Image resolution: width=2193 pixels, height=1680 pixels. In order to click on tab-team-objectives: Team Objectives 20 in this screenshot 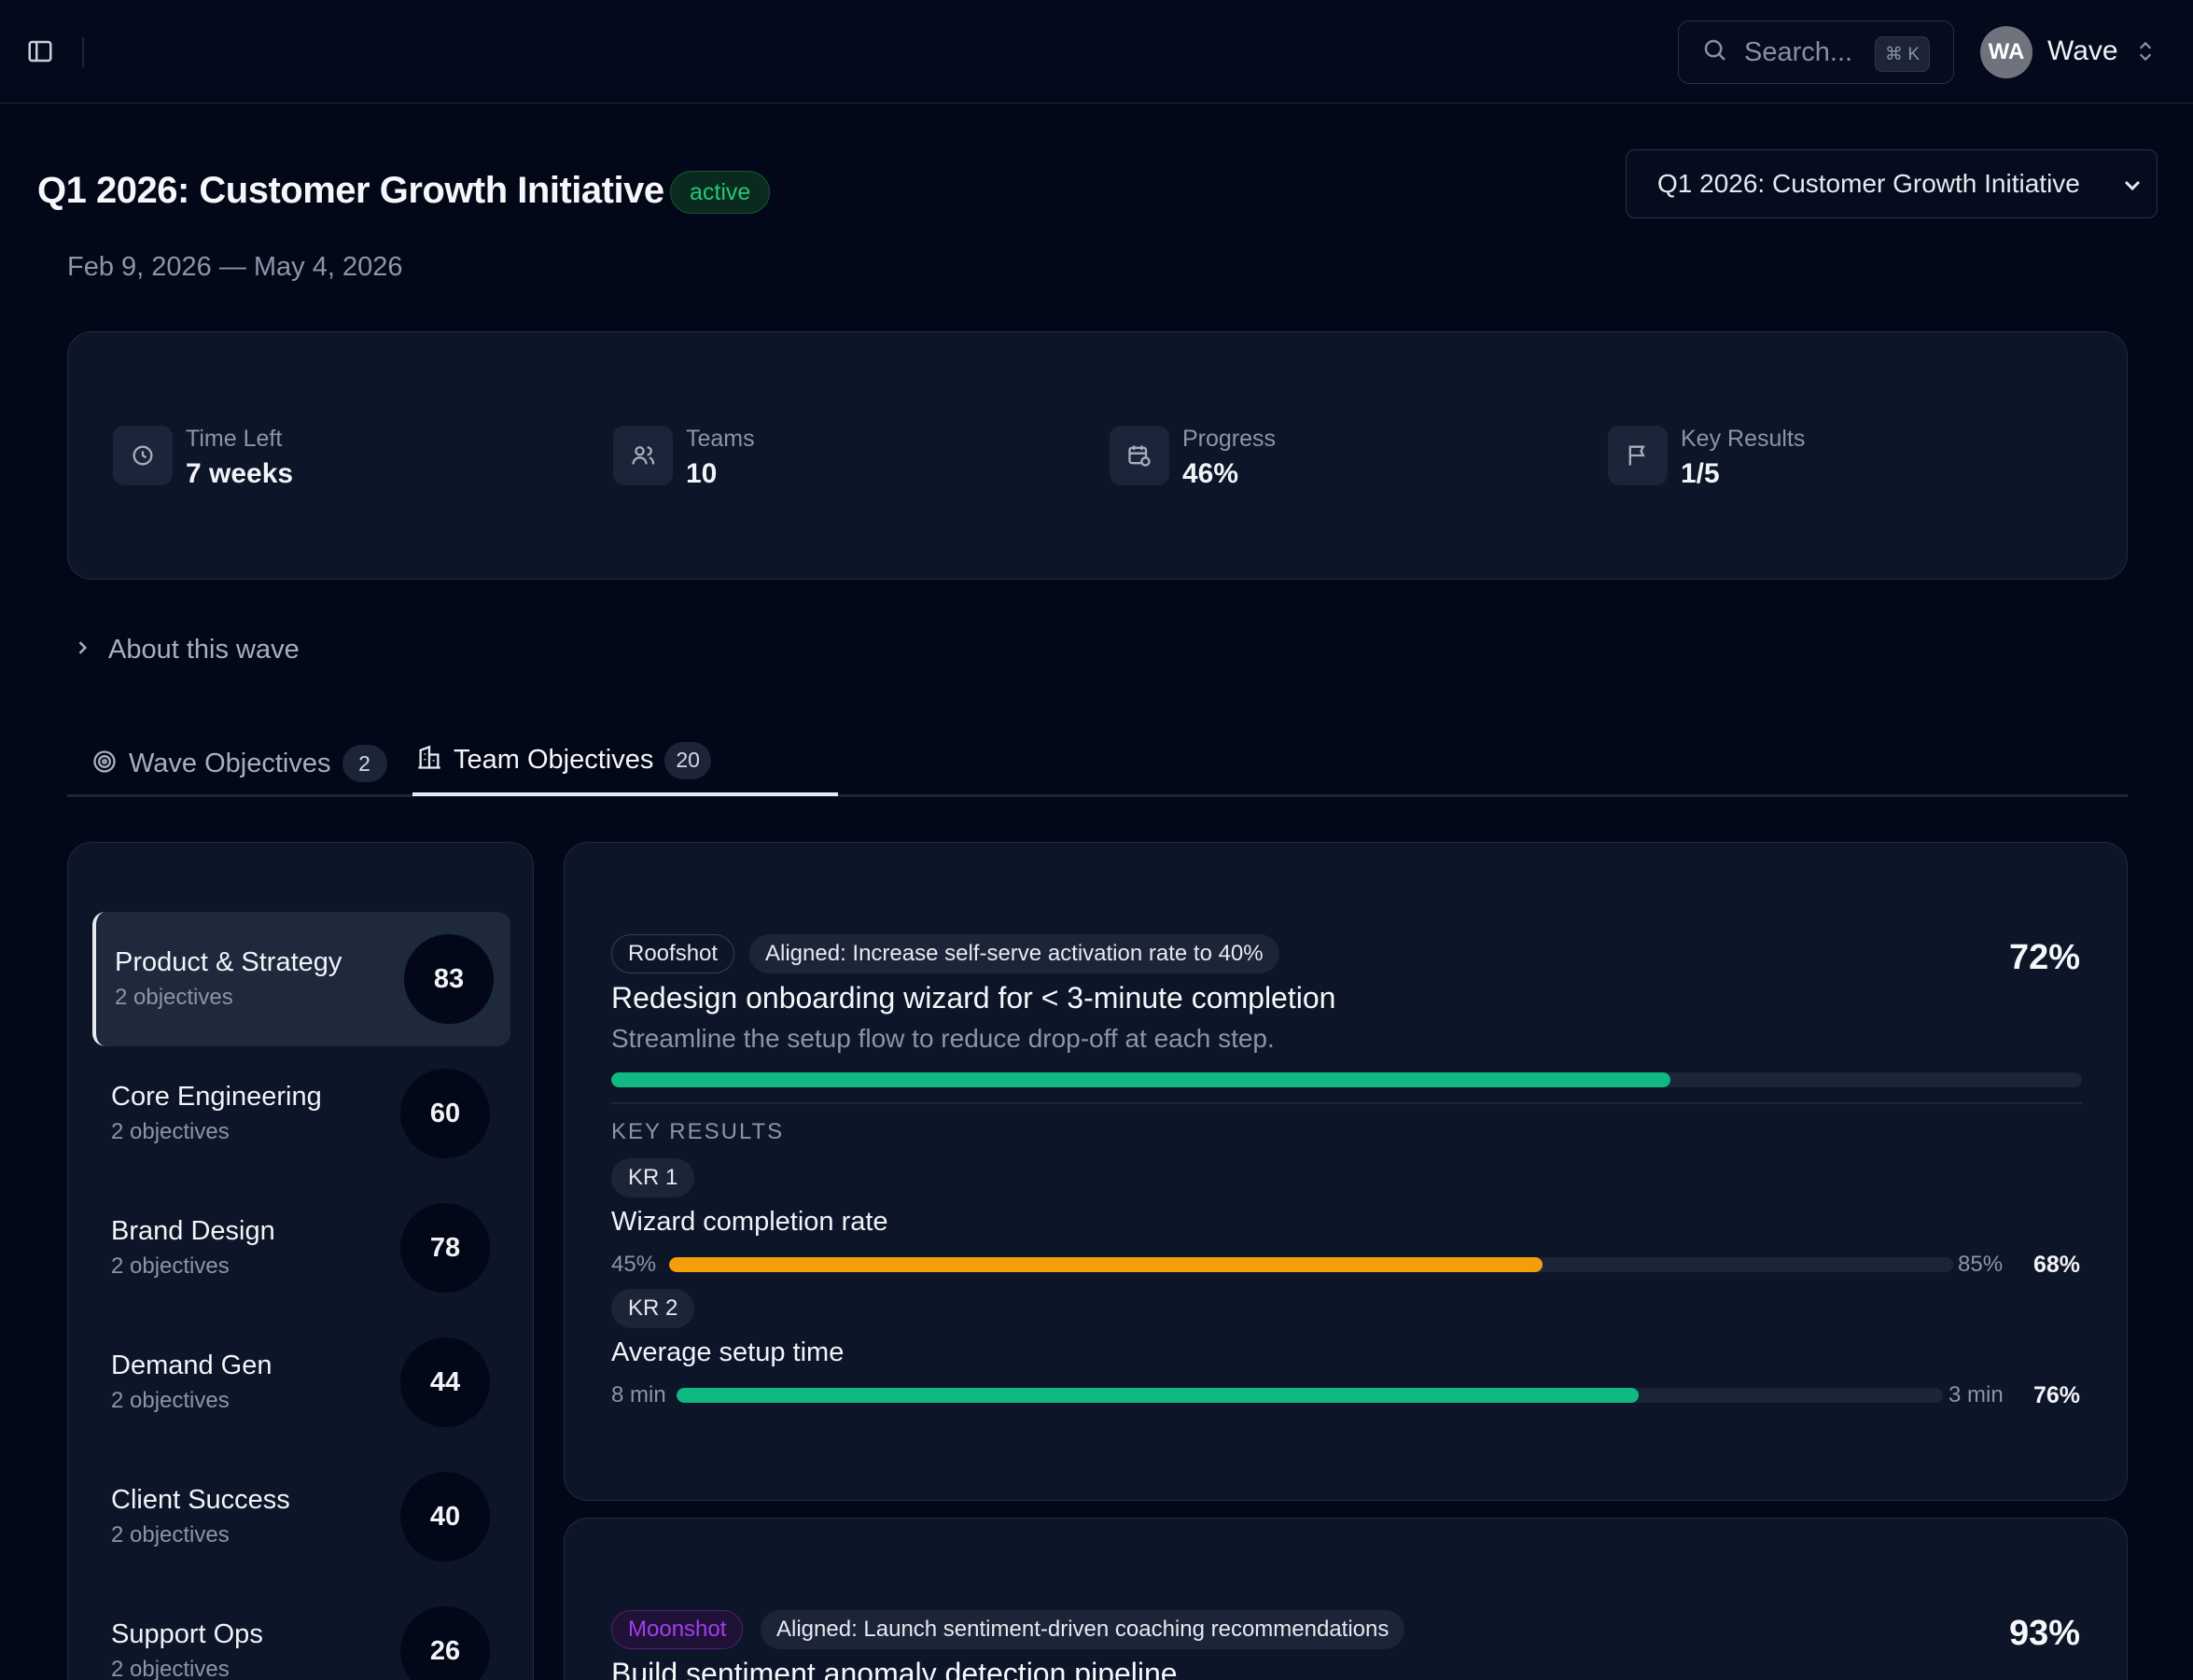, I will do `click(625, 762)`.